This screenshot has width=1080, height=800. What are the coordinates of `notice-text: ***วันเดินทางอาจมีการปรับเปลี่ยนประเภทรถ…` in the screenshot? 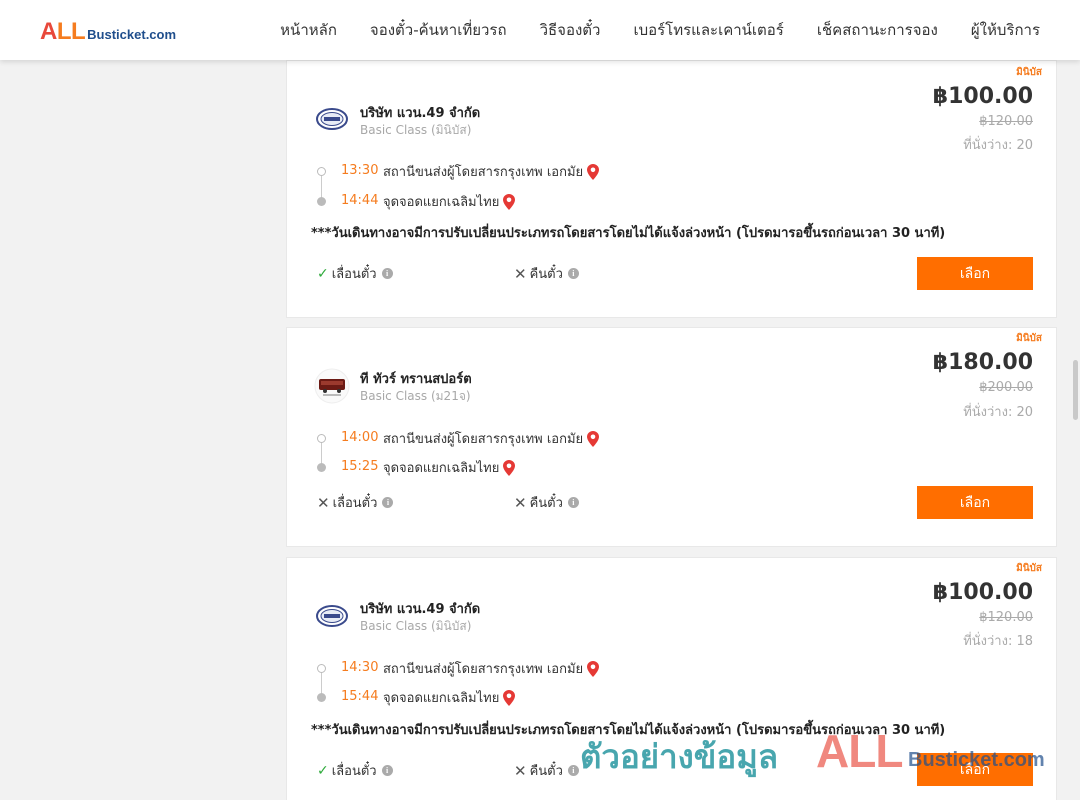 It's located at (628, 233).